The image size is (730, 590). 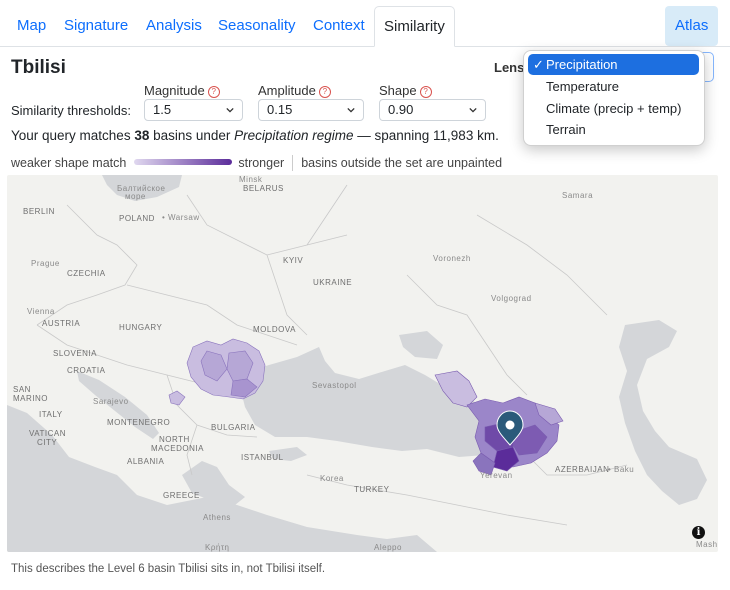 What do you see at coordinates (698, 532) in the screenshot?
I see `info-icon: i` at bounding box center [698, 532].